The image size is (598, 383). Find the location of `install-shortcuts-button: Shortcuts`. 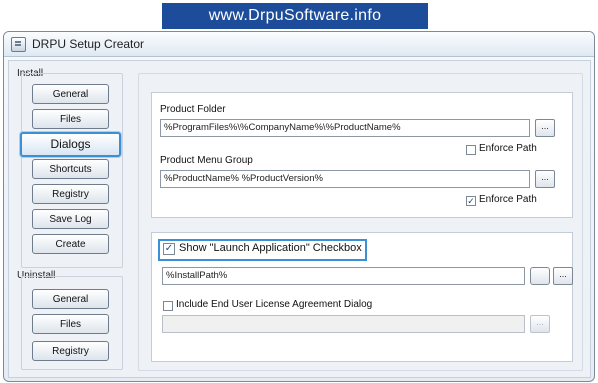

install-shortcuts-button: Shortcuts is located at coordinates (70, 169).